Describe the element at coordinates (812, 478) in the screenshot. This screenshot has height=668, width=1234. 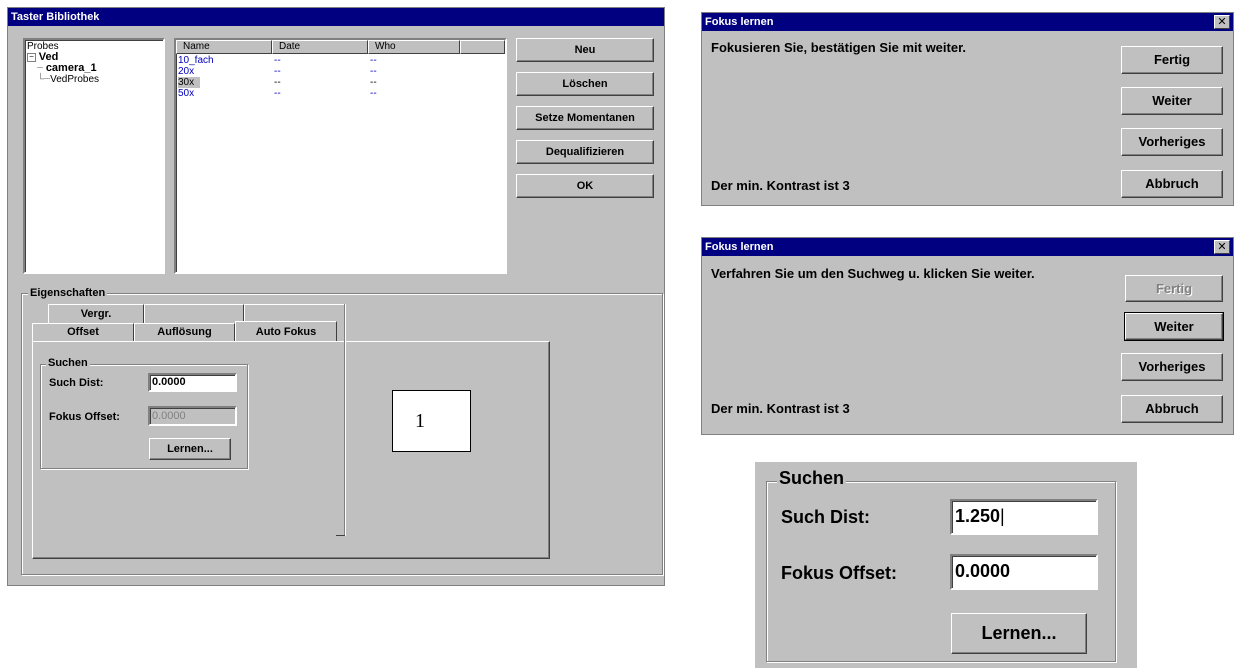
I see `zoom-search-group-label: Suchen` at that location.